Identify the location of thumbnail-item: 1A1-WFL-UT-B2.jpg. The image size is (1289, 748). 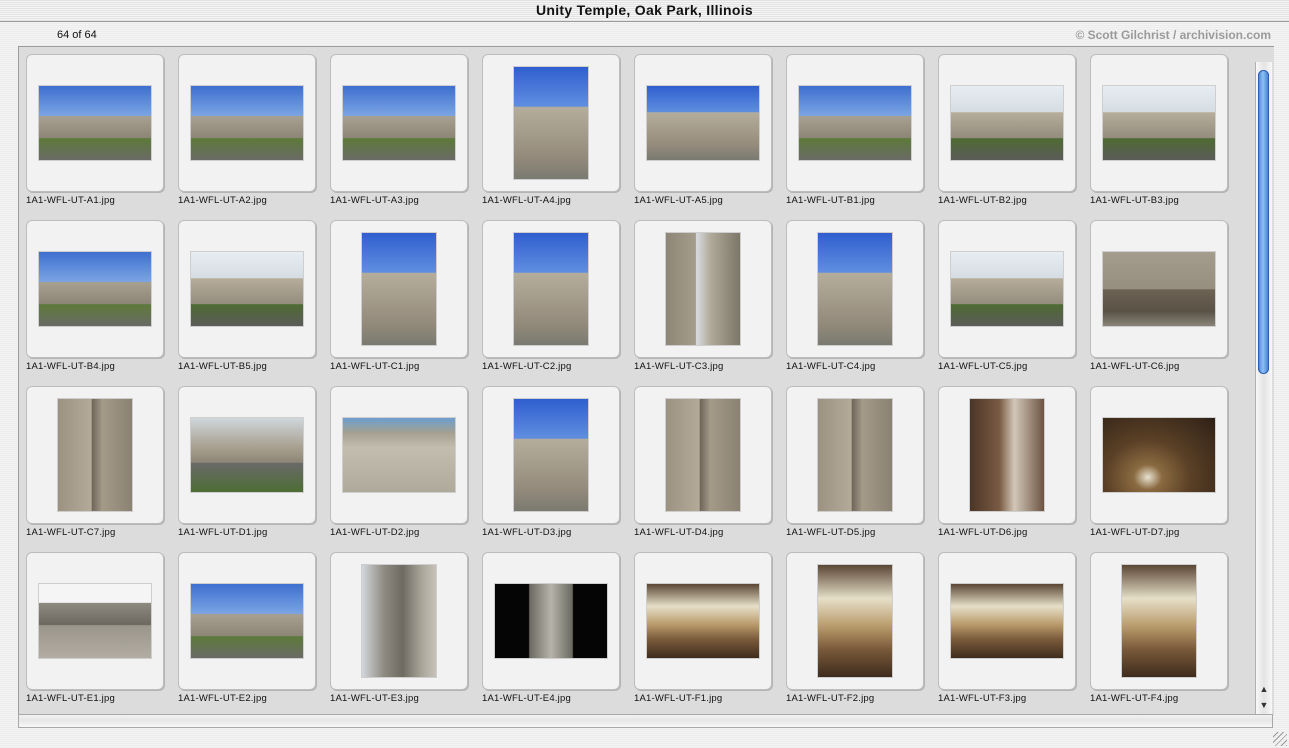
(1013, 136).